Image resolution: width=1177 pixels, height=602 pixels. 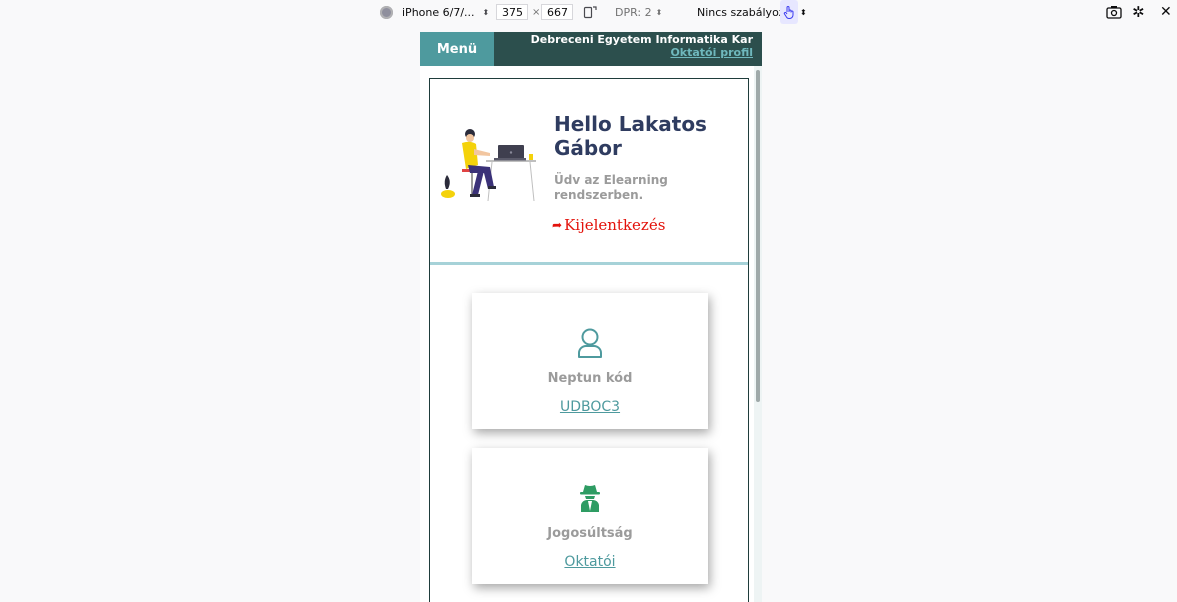 I want to click on card-label: Jogosúltság, so click(x=590, y=533).